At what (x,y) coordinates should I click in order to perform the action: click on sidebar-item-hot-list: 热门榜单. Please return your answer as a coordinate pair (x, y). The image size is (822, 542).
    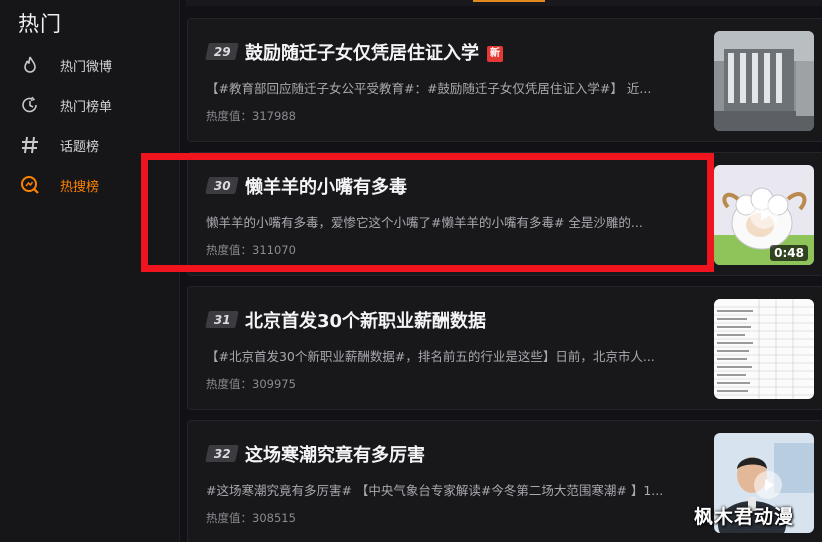
    Looking at the image, I should click on (65, 105).